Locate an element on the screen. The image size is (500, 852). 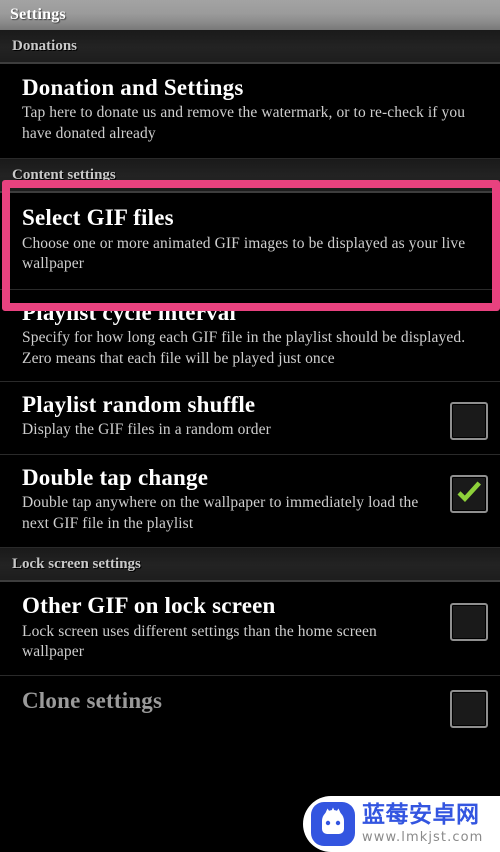
pref-clone-settings: Clone settings is located at coordinates (250, 710).